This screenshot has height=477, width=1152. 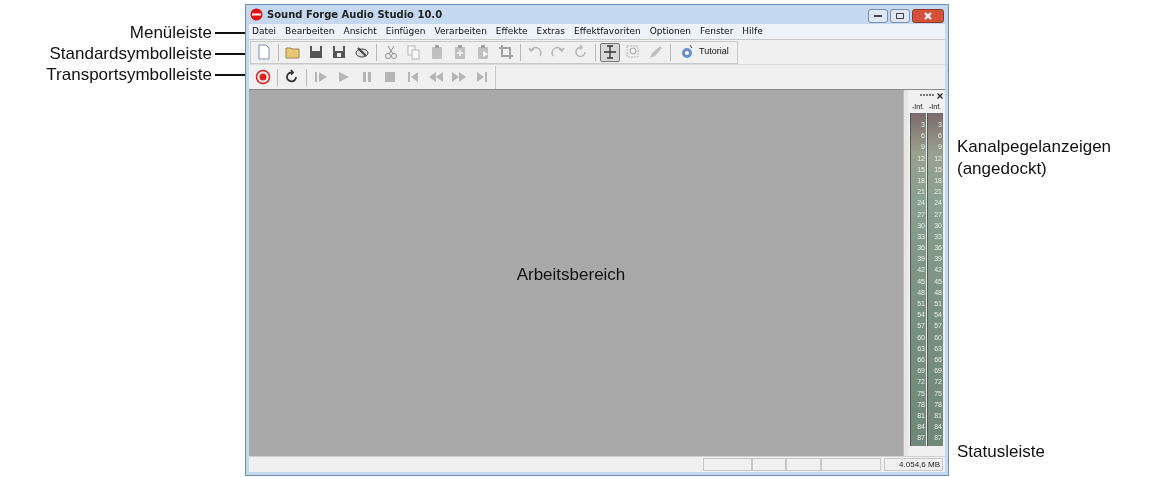 What do you see at coordinates (927, 95) in the screenshot?
I see `grip-icon` at bounding box center [927, 95].